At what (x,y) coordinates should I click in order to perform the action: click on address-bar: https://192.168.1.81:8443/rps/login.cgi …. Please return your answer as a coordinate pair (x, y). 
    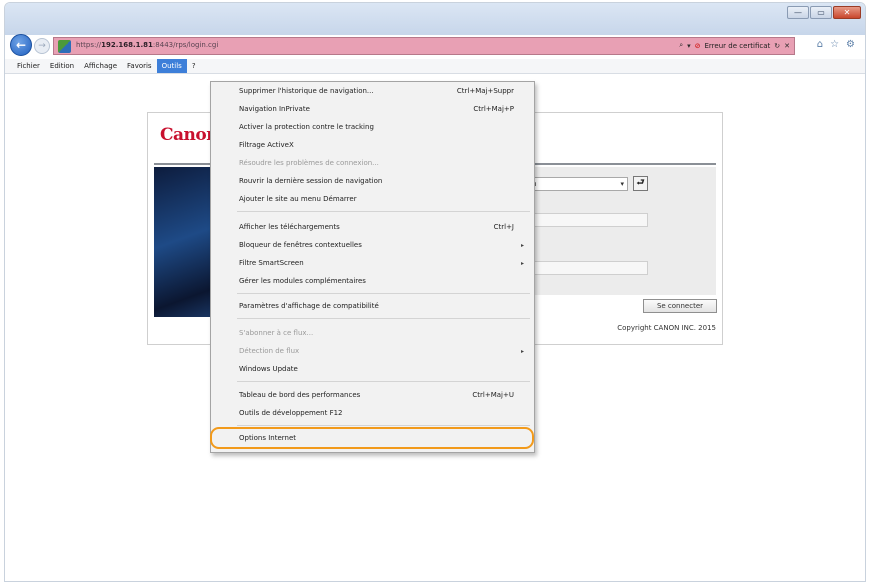
    Looking at the image, I should click on (424, 46).